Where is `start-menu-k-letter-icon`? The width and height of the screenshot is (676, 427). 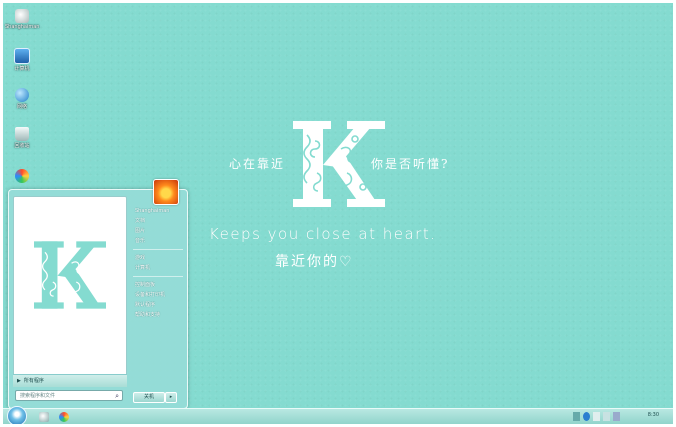 start-menu-k-letter-icon is located at coordinates (70, 275).